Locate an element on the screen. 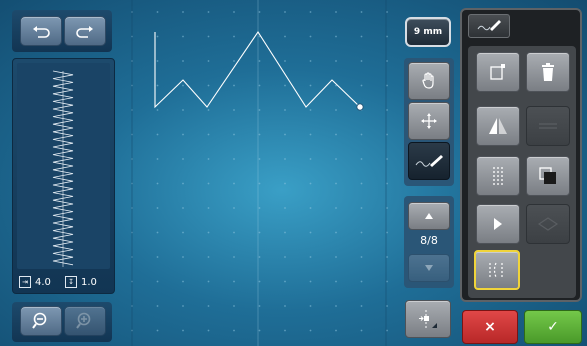 The height and width of the screenshot is (346, 587). align-button is located at coordinates (548, 126).